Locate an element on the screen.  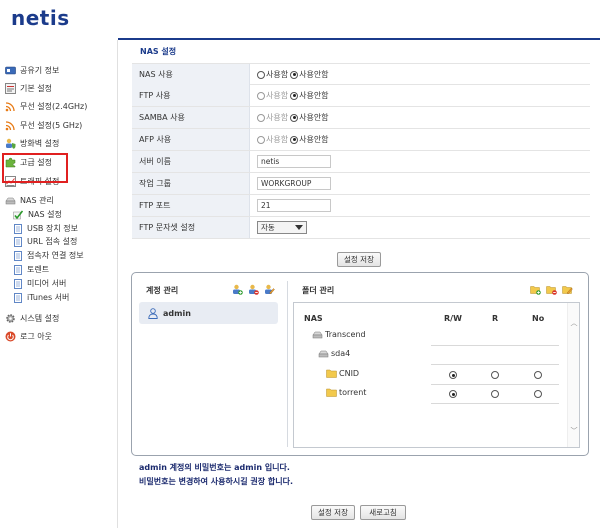
sidebar-item-wireless-24: 무선 설정(2.4GHz) is located at coordinates (46, 106).